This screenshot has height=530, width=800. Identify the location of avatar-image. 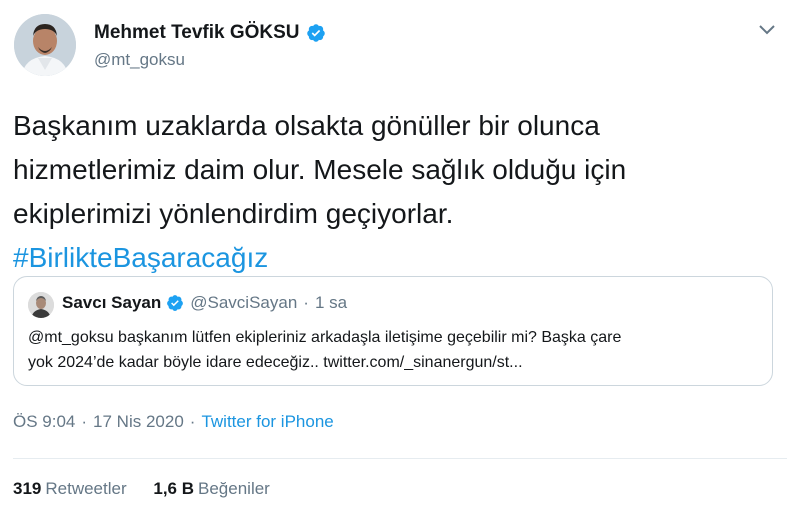
(45, 45).